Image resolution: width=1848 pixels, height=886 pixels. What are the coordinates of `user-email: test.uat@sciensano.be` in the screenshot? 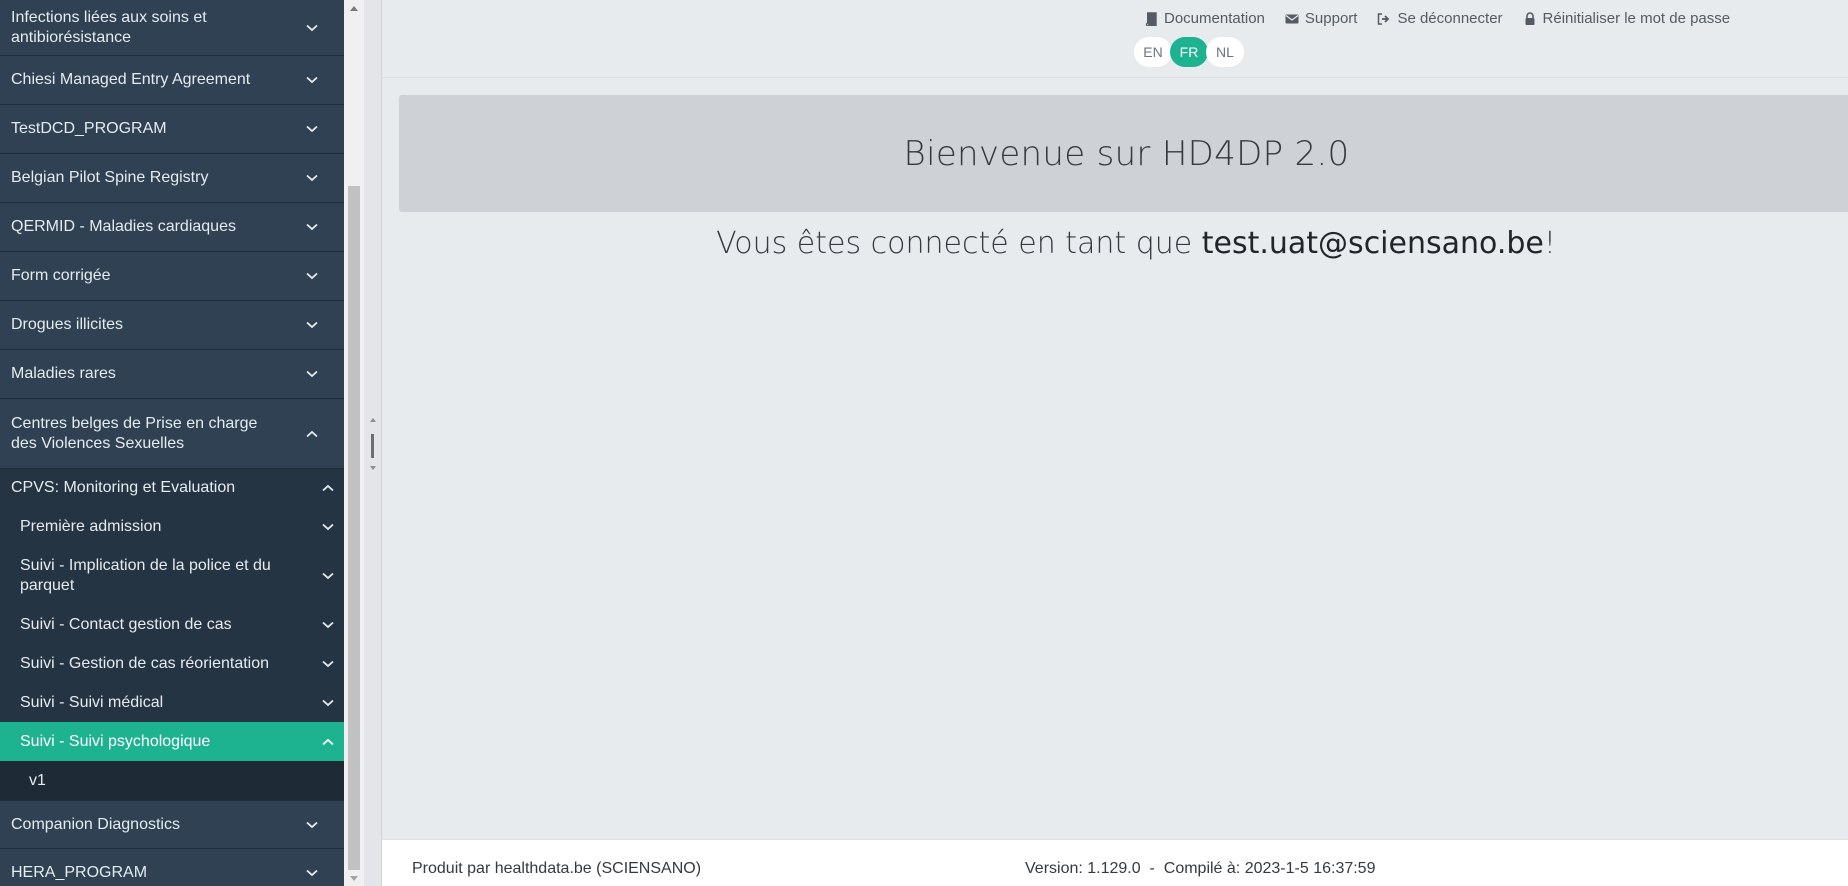 It's located at (1372, 243).